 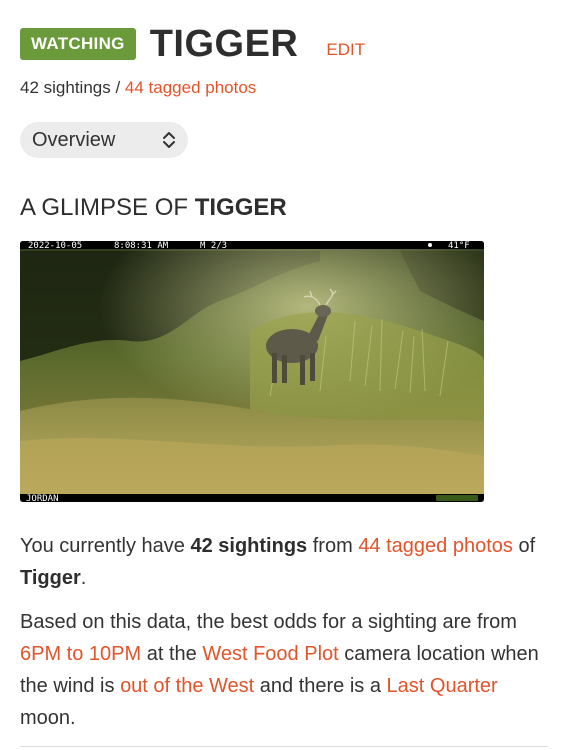 What do you see at coordinates (345, 50) in the screenshot?
I see `edit-link: EDIT` at bounding box center [345, 50].